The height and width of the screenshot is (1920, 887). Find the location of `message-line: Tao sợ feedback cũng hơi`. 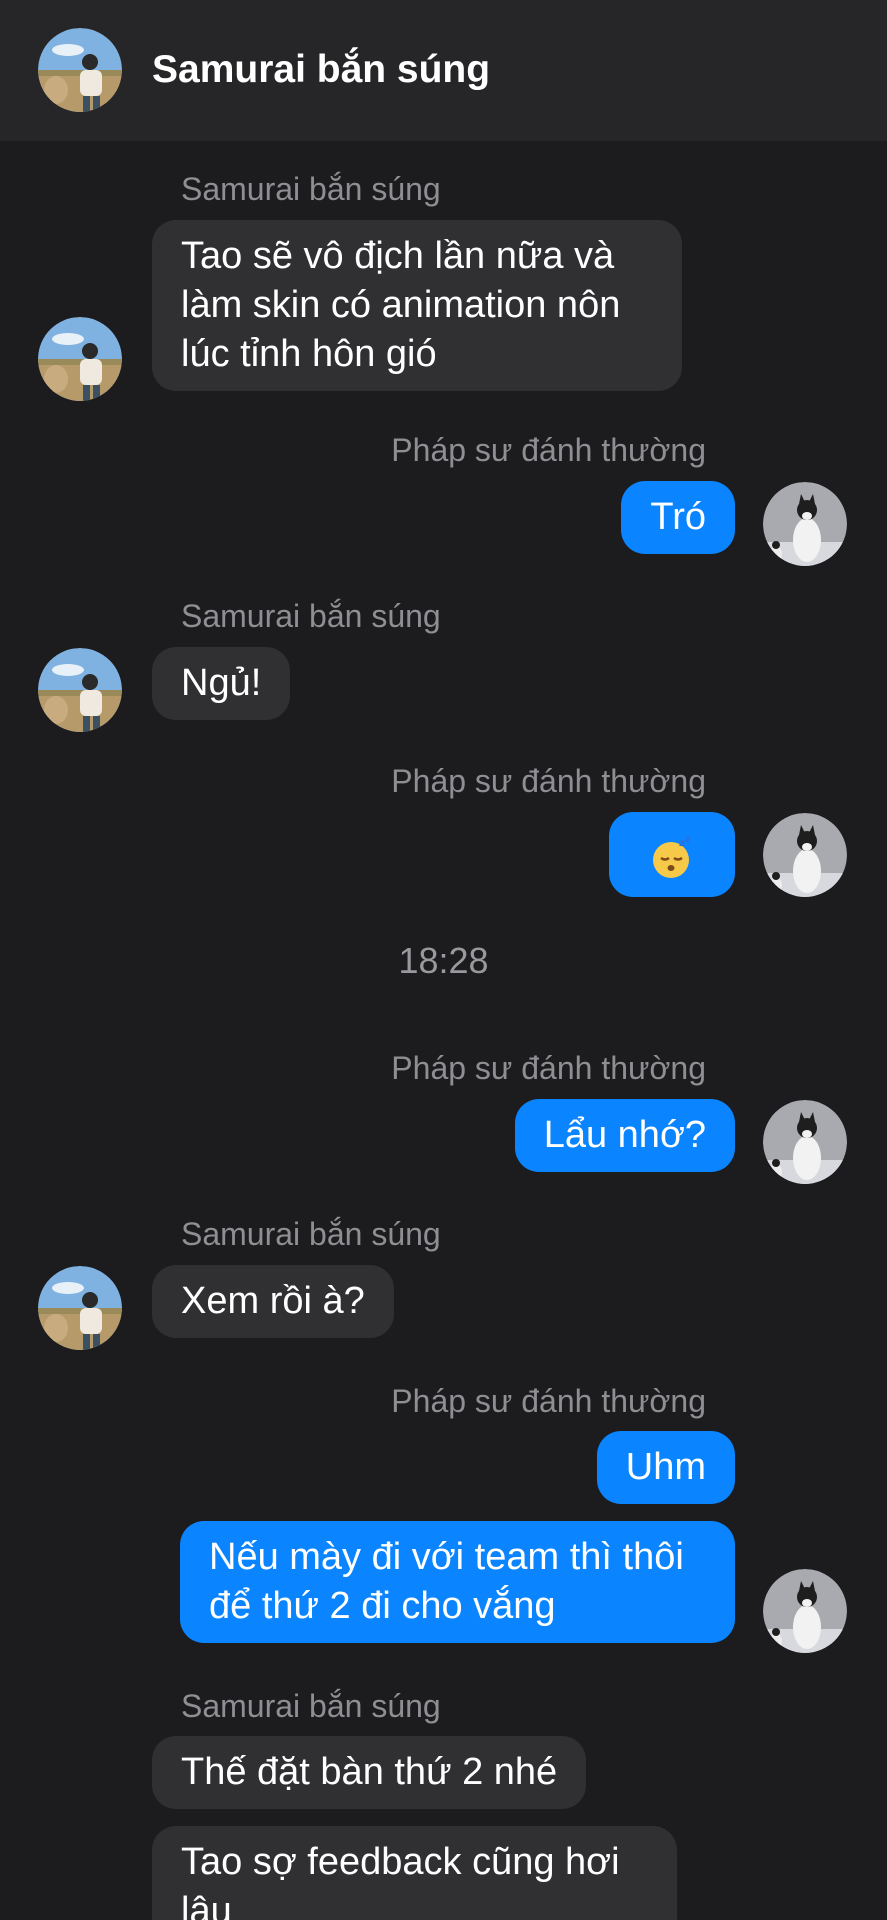

message-line: Tao sợ feedback cũng hơi is located at coordinates (400, 1862).